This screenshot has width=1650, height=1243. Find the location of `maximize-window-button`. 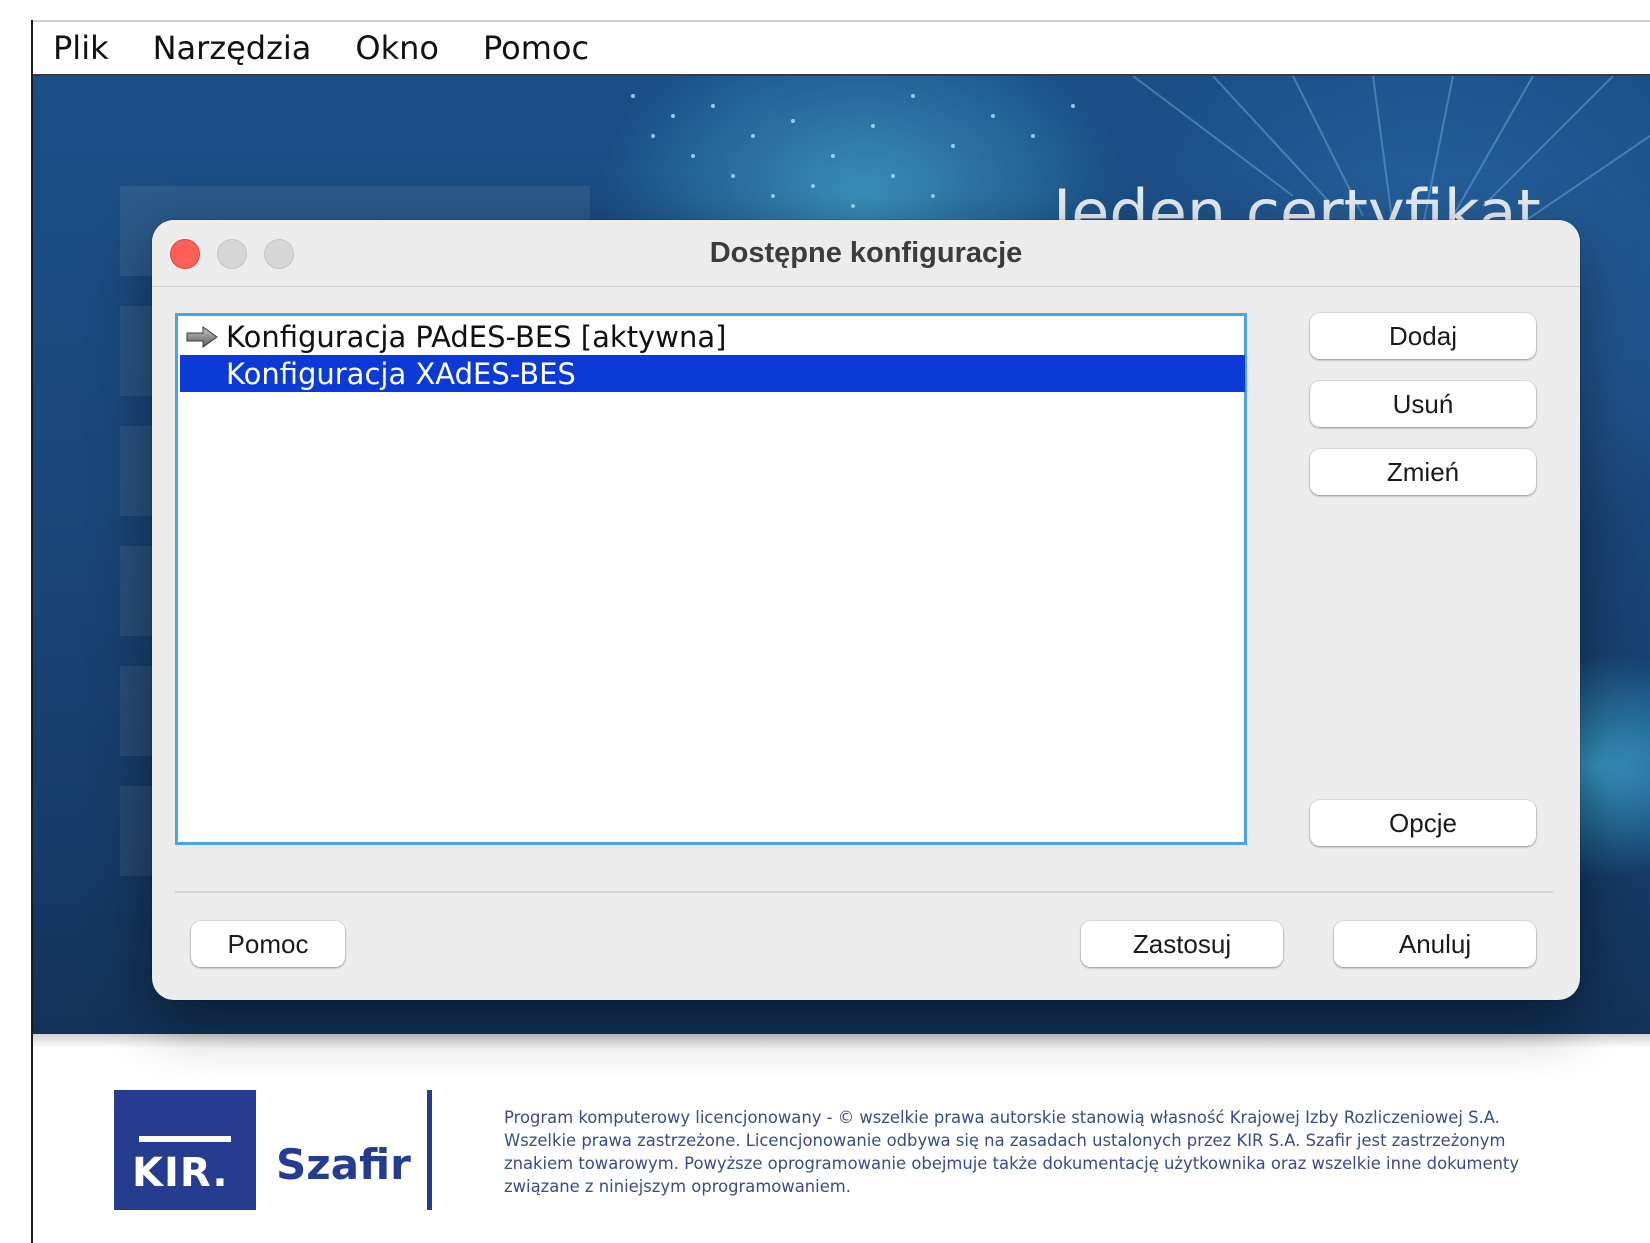

maximize-window-button is located at coordinates (279, 254).